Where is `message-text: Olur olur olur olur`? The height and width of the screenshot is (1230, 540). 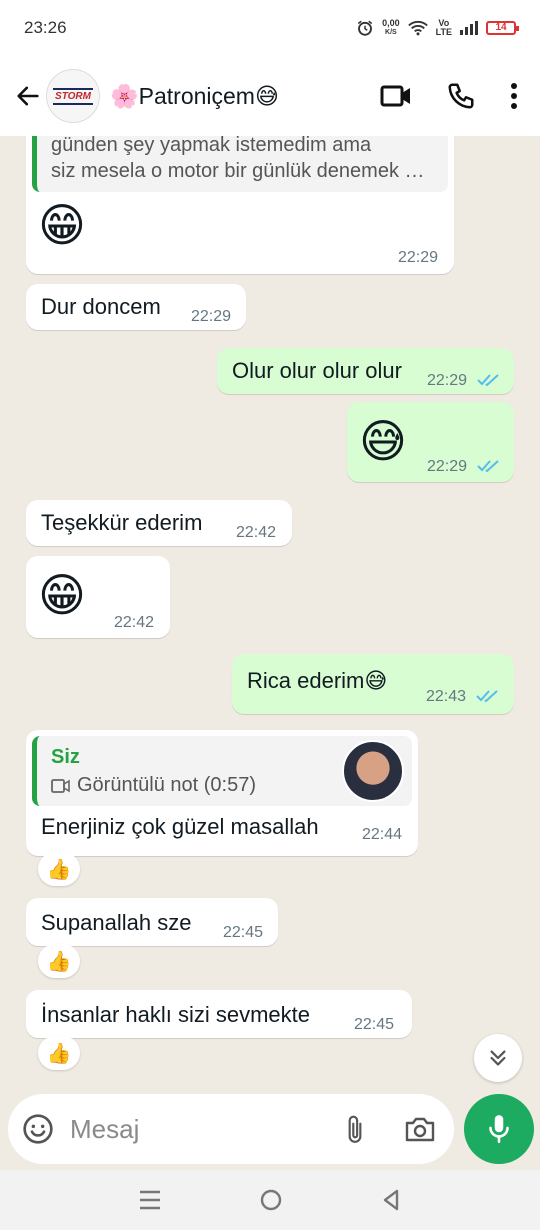
message-text: Olur olur olur olur is located at coordinates (317, 370).